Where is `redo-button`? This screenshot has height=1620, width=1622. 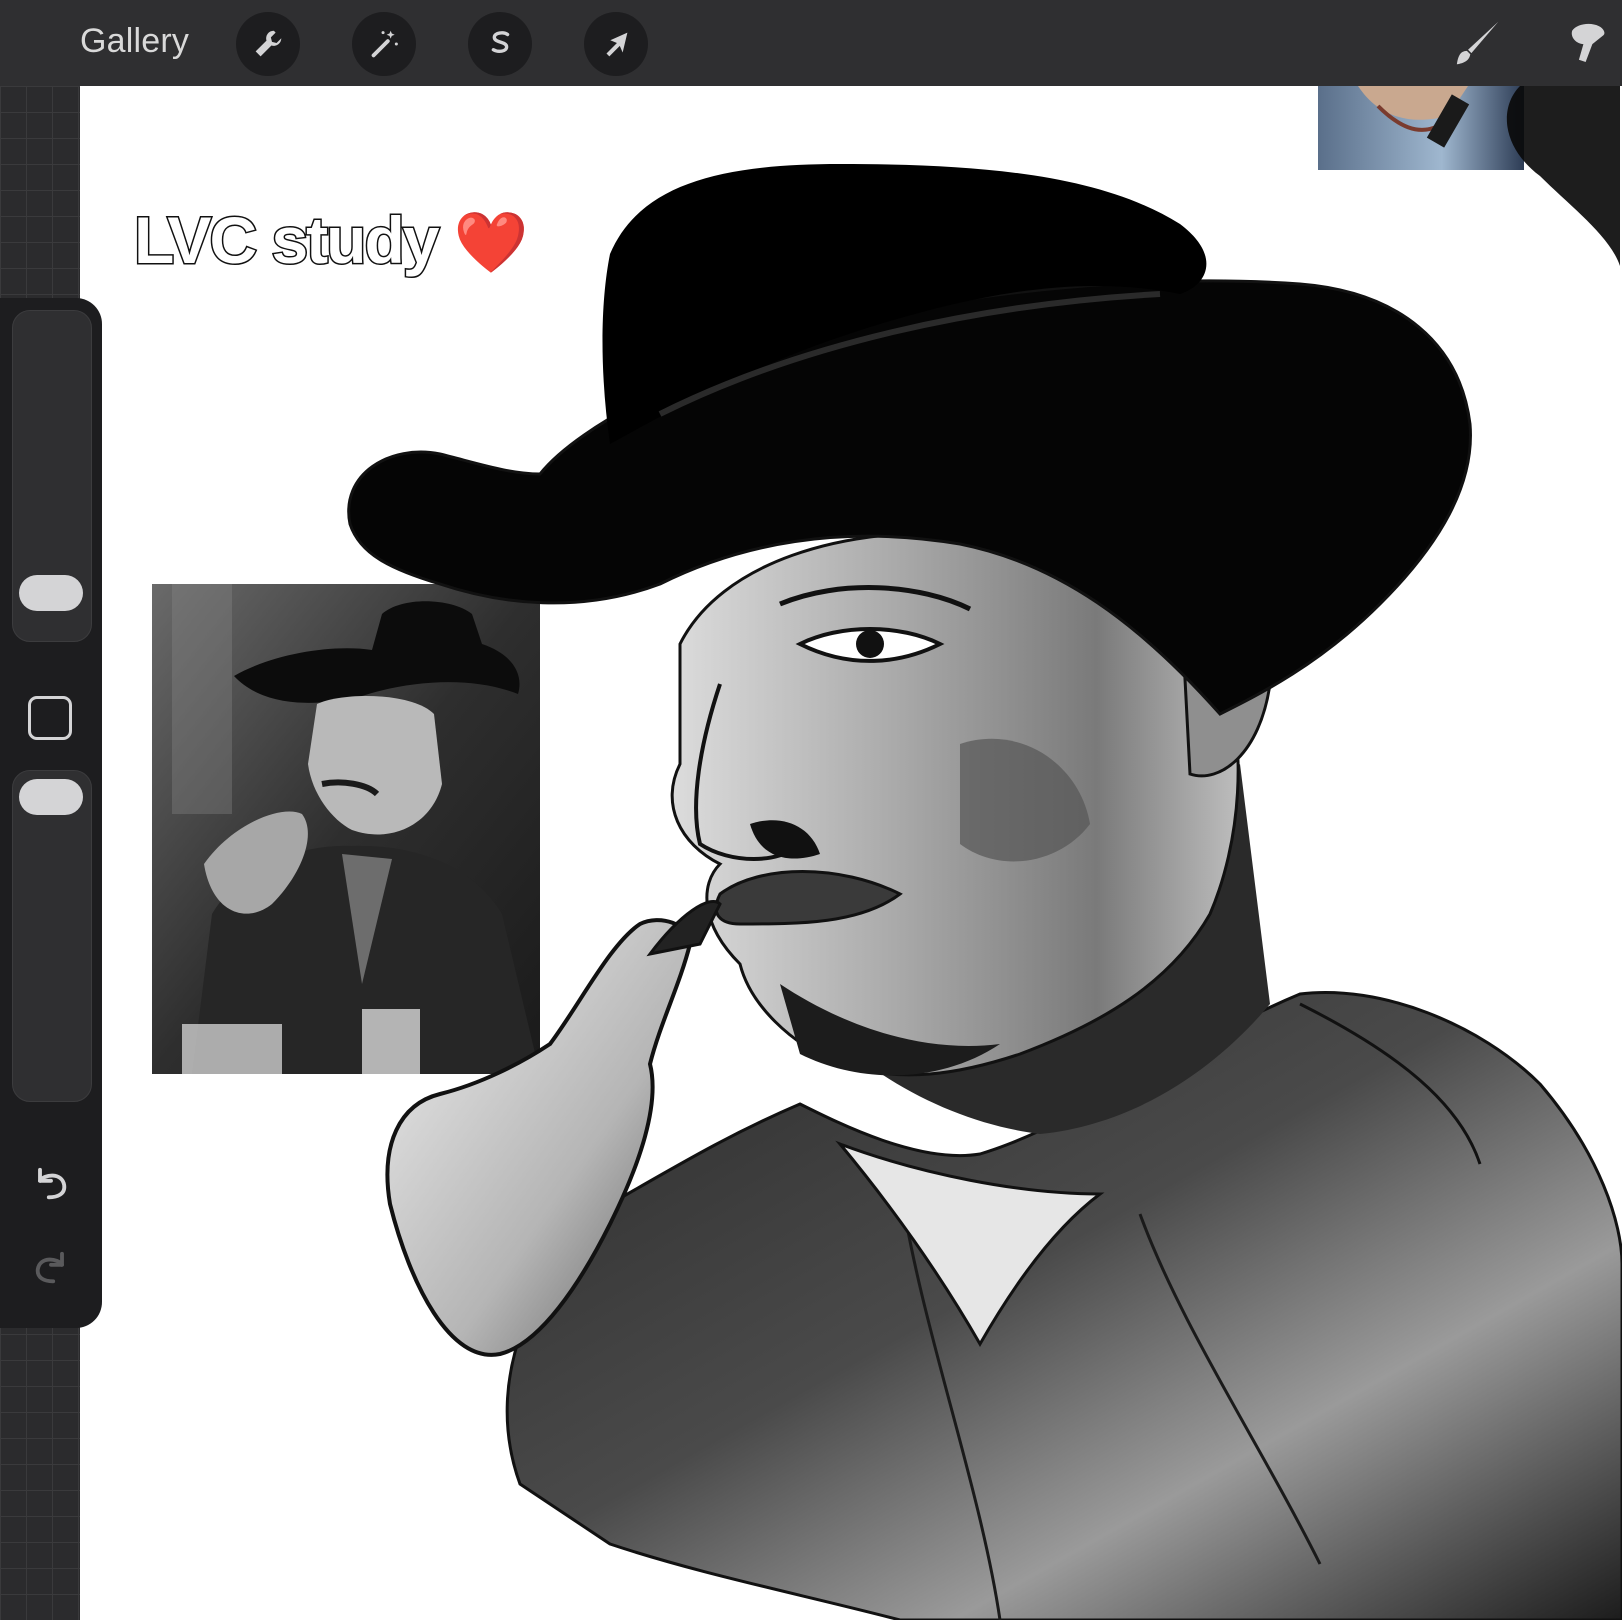 redo-button is located at coordinates (51, 1267).